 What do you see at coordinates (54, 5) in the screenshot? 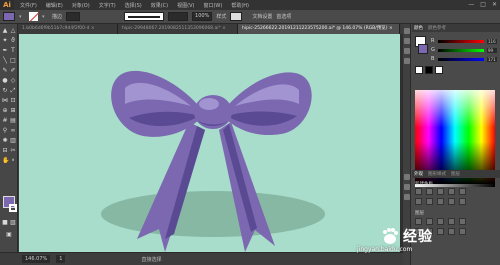
I see `menu-edit: 编辑(E)` at bounding box center [54, 5].